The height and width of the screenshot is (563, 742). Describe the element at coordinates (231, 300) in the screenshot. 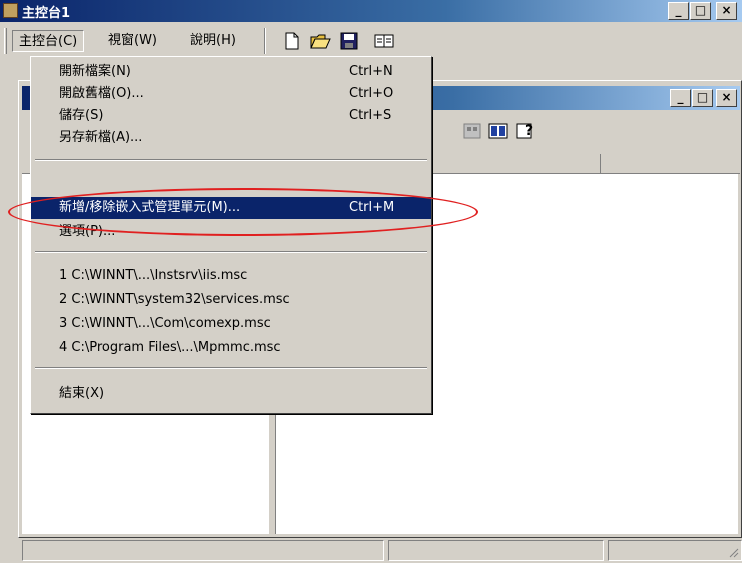

I see `menu-recent-2: 2 C:\WINNT\system32\services.msc` at that location.